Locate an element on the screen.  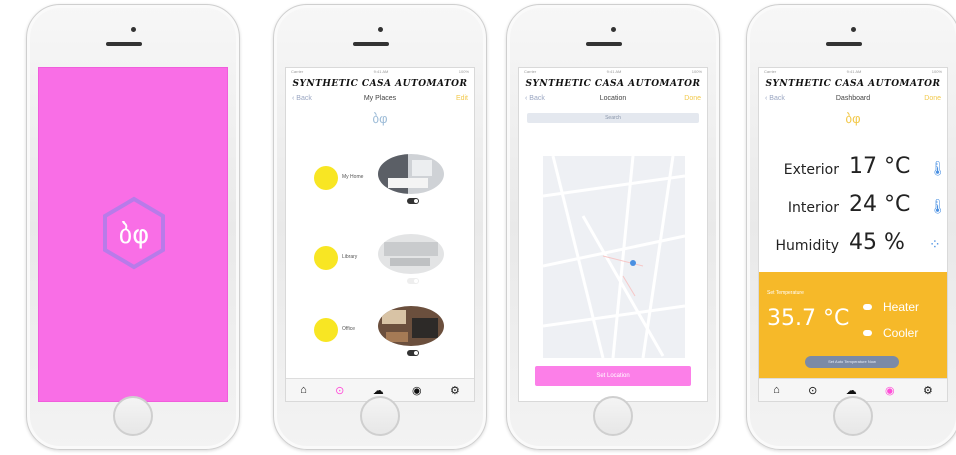
humidity-label: Humidity is located at coordinates (807, 246).